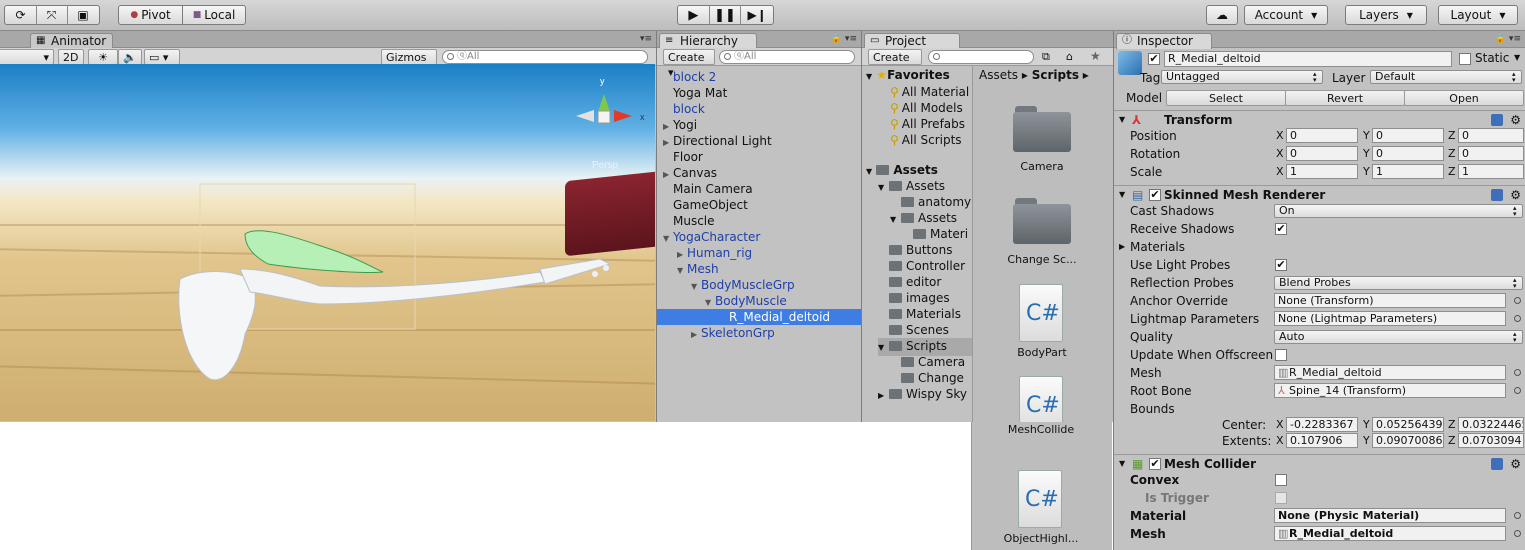  What do you see at coordinates (1478, 15) in the screenshot?
I see `layout-dropdown: Layout ▼` at bounding box center [1478, 15].